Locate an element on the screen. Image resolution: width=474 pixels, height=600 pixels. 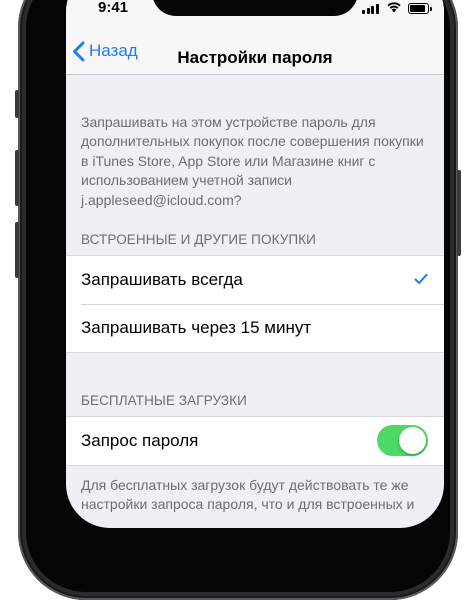
wifi-icon is located at coordinates (394, 7).